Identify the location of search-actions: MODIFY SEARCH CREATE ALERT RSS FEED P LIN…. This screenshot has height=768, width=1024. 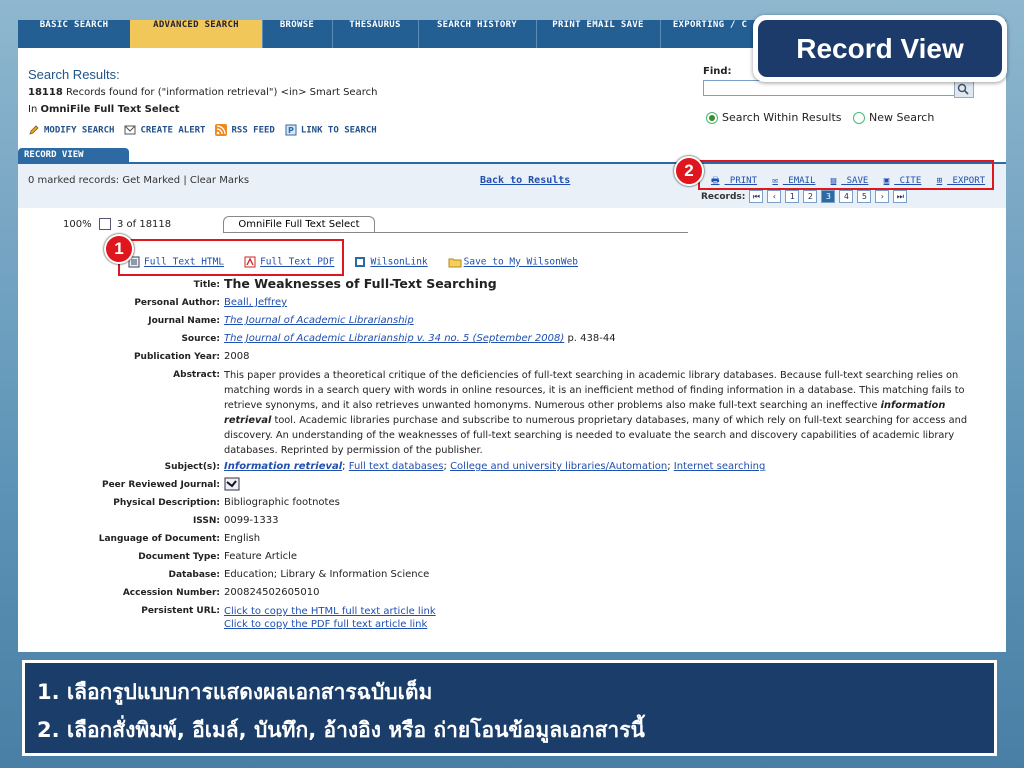
(202, 130).